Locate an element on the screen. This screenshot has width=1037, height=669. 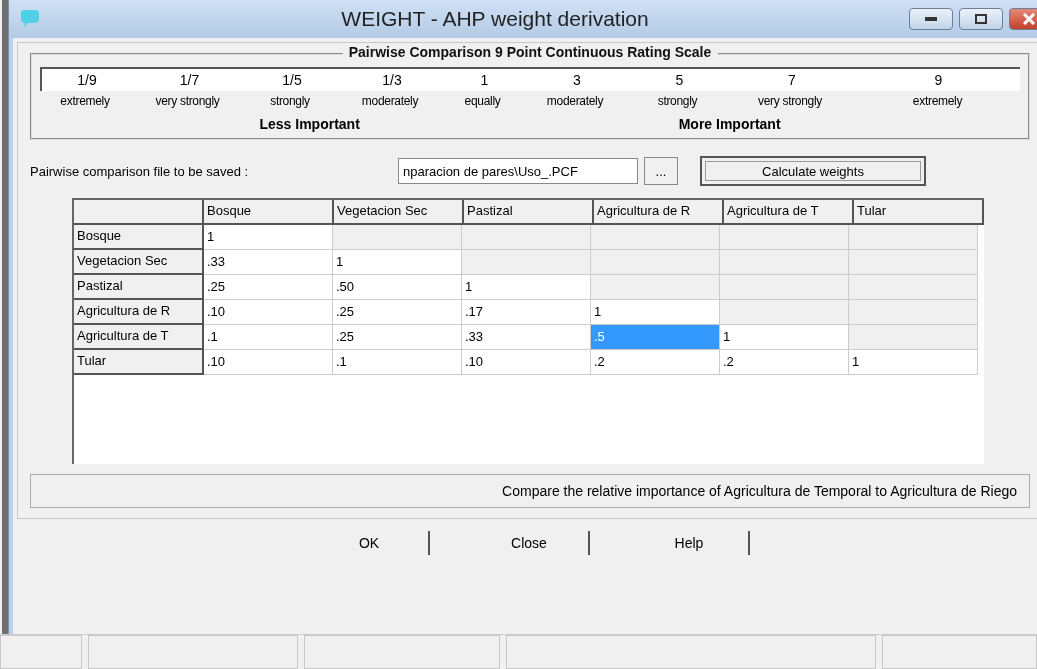
column-header: Tular is located at coordinates (919, 212).